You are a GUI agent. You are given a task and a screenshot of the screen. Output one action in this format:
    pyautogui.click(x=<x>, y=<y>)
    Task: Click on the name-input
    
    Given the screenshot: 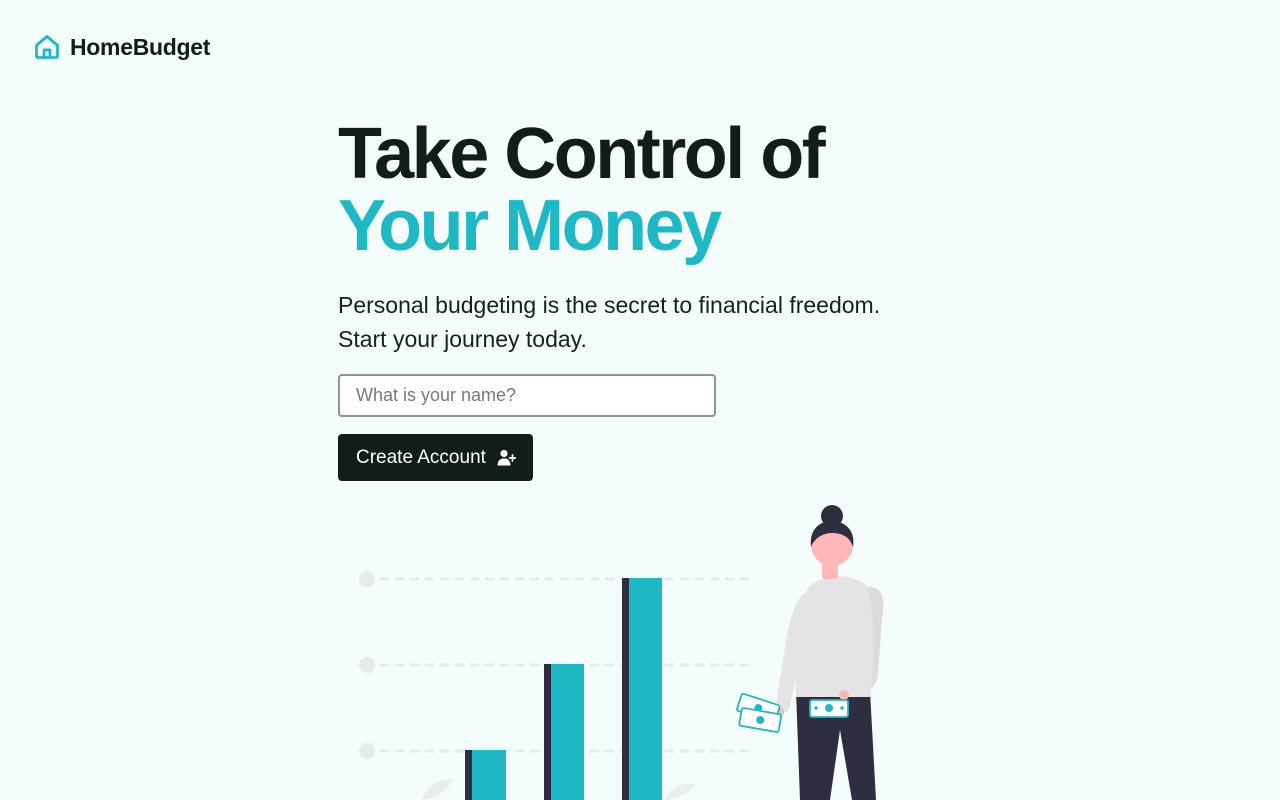 What is the action you would take?
    pyautogui.click(x=527, y=395)
    